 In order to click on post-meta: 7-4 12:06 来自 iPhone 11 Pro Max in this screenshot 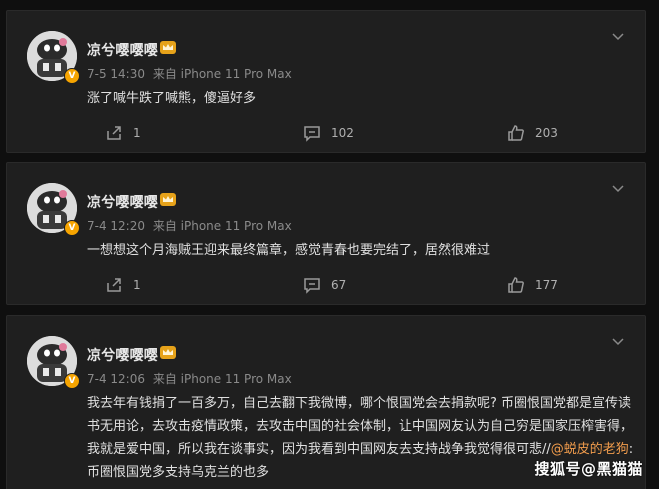, I will do `click(191, 378)`.